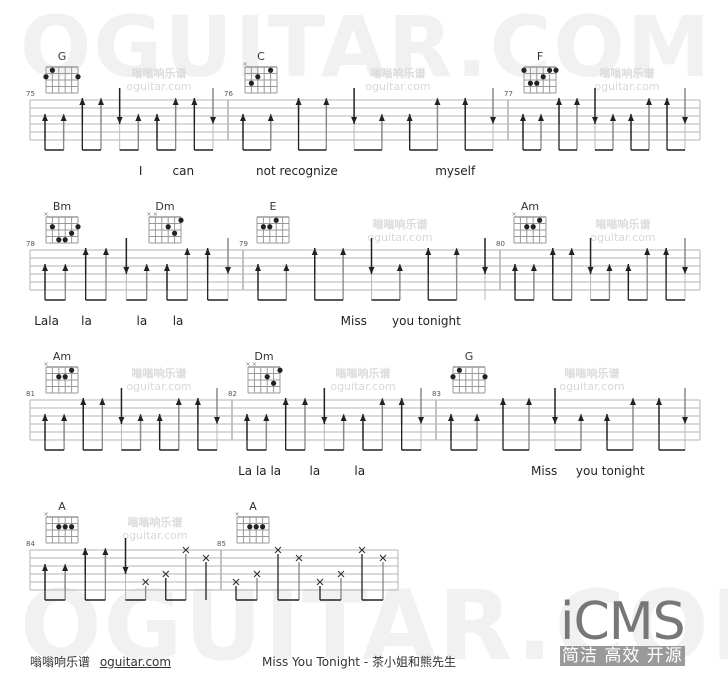 This screenshot has height=682, width=728. Describe the element at coordinates (221, 544) in the screenshot. I see `measure-number: 85` at that location.